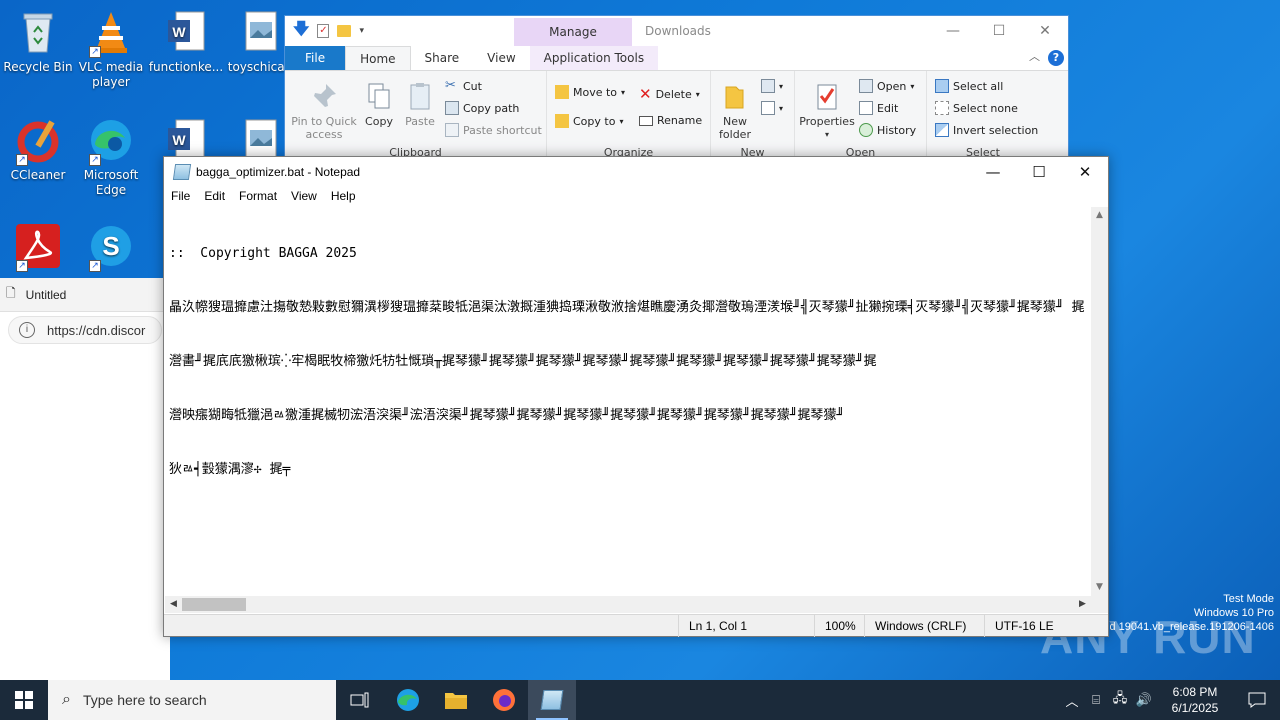 Image resolution: width=1280 pixels, height=720 pixels. I want to click on horizontal-scroll-thumb, so click(214, 604).